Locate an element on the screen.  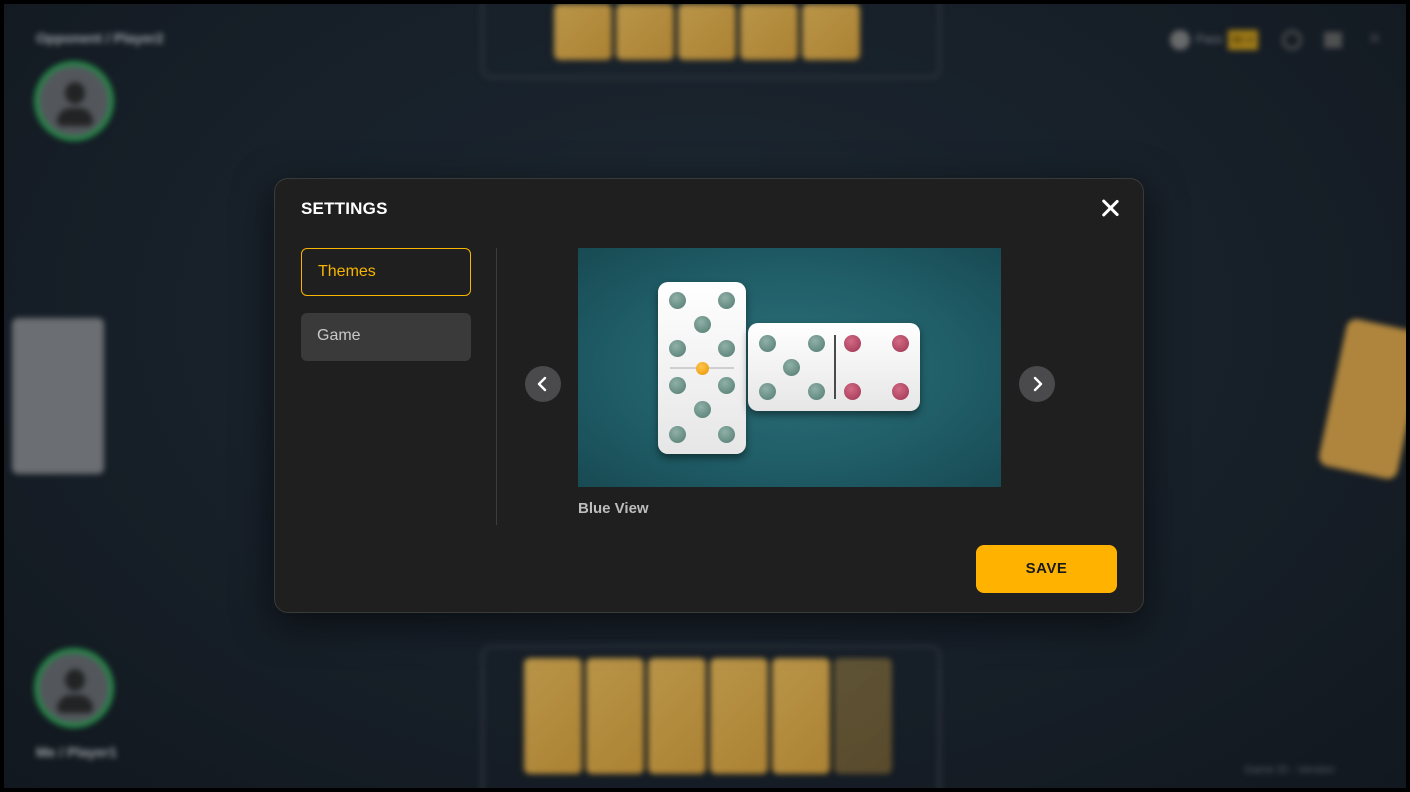
theme-preview is located at coordinates (789, 367).